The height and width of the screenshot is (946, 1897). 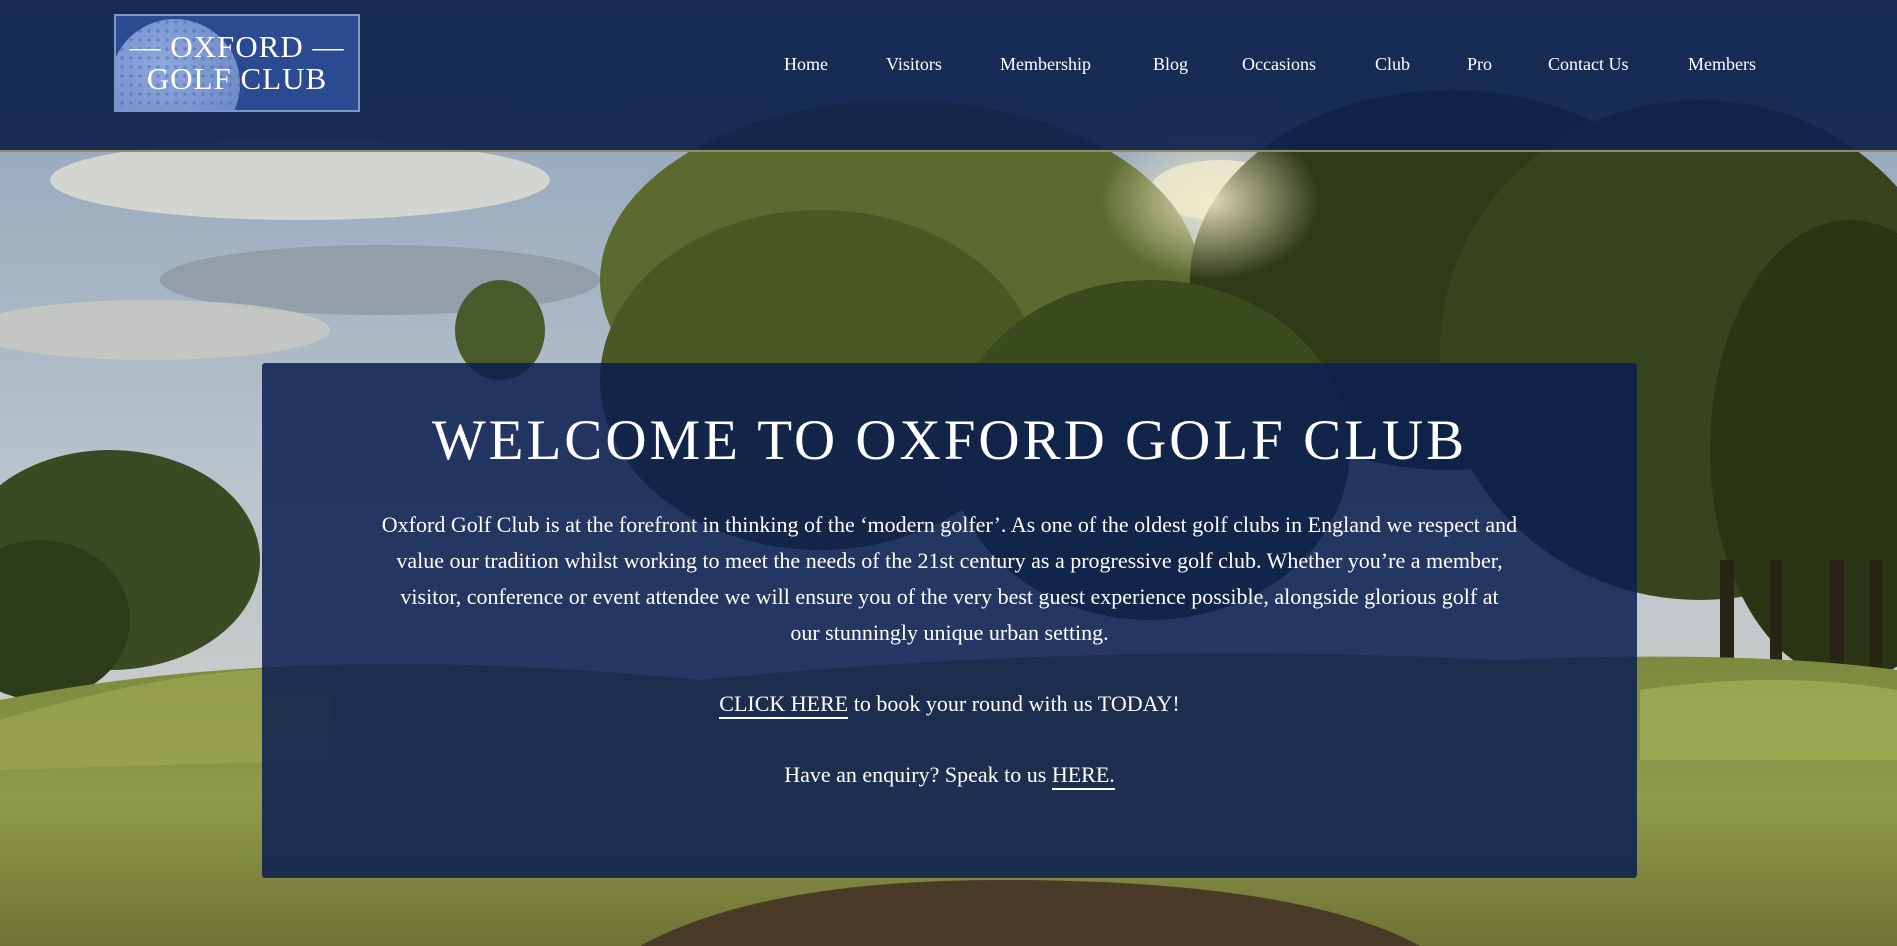 I want to click on welcome-description-line: our stunningly unique urban setting., so click(x=949, y=632).